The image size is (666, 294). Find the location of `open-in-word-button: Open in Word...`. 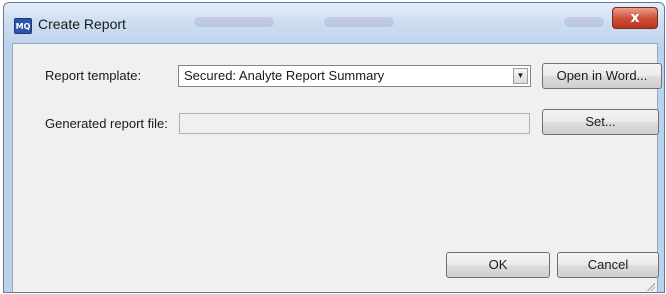

open-in-word-button: Open in Word... is located at coordinates (602, 76).